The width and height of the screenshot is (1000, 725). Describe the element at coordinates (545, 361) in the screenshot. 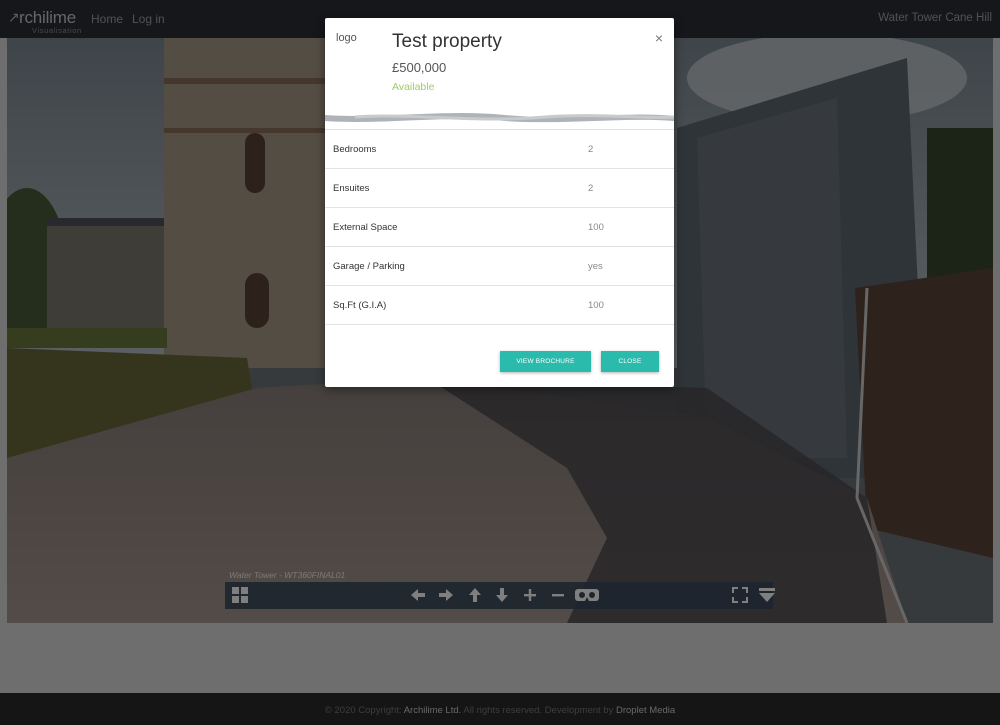

I see `view-brochure-button: VIEW BROCHURE` at that location.